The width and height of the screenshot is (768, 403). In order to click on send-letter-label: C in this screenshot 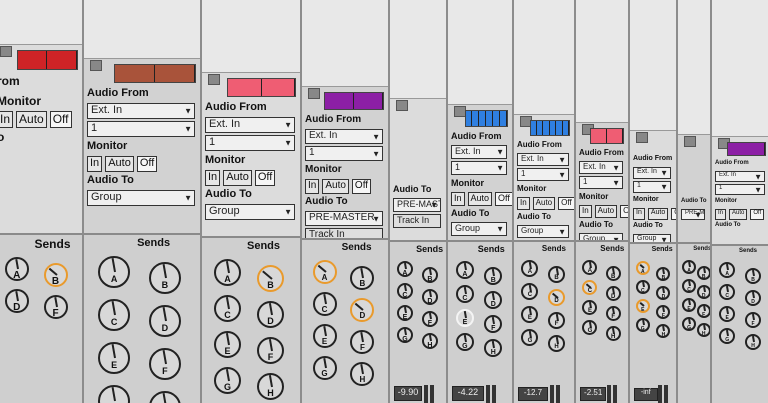, I will do `click(689, 289)`.